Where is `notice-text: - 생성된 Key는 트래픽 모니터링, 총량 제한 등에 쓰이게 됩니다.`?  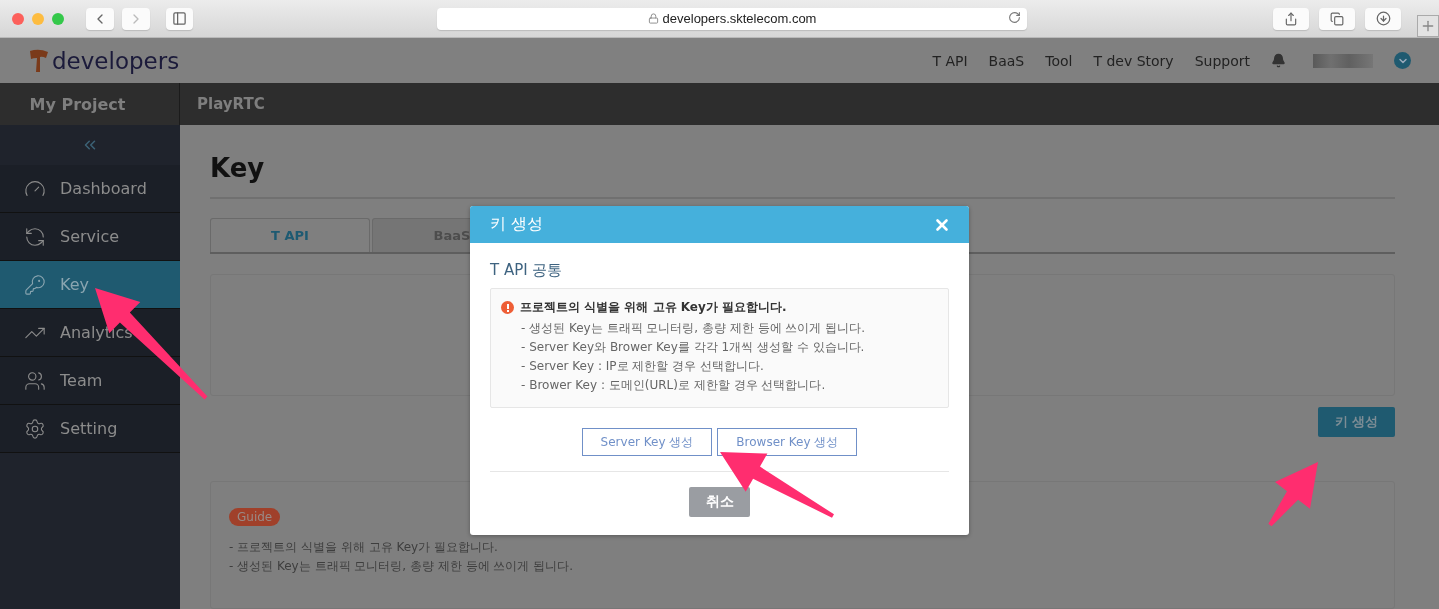
notice-text: - 생성된 Key는 트래픽 모니터링, 총량 제한 등에 쓰이게 됩니다. is located at coordinates (693, 328).